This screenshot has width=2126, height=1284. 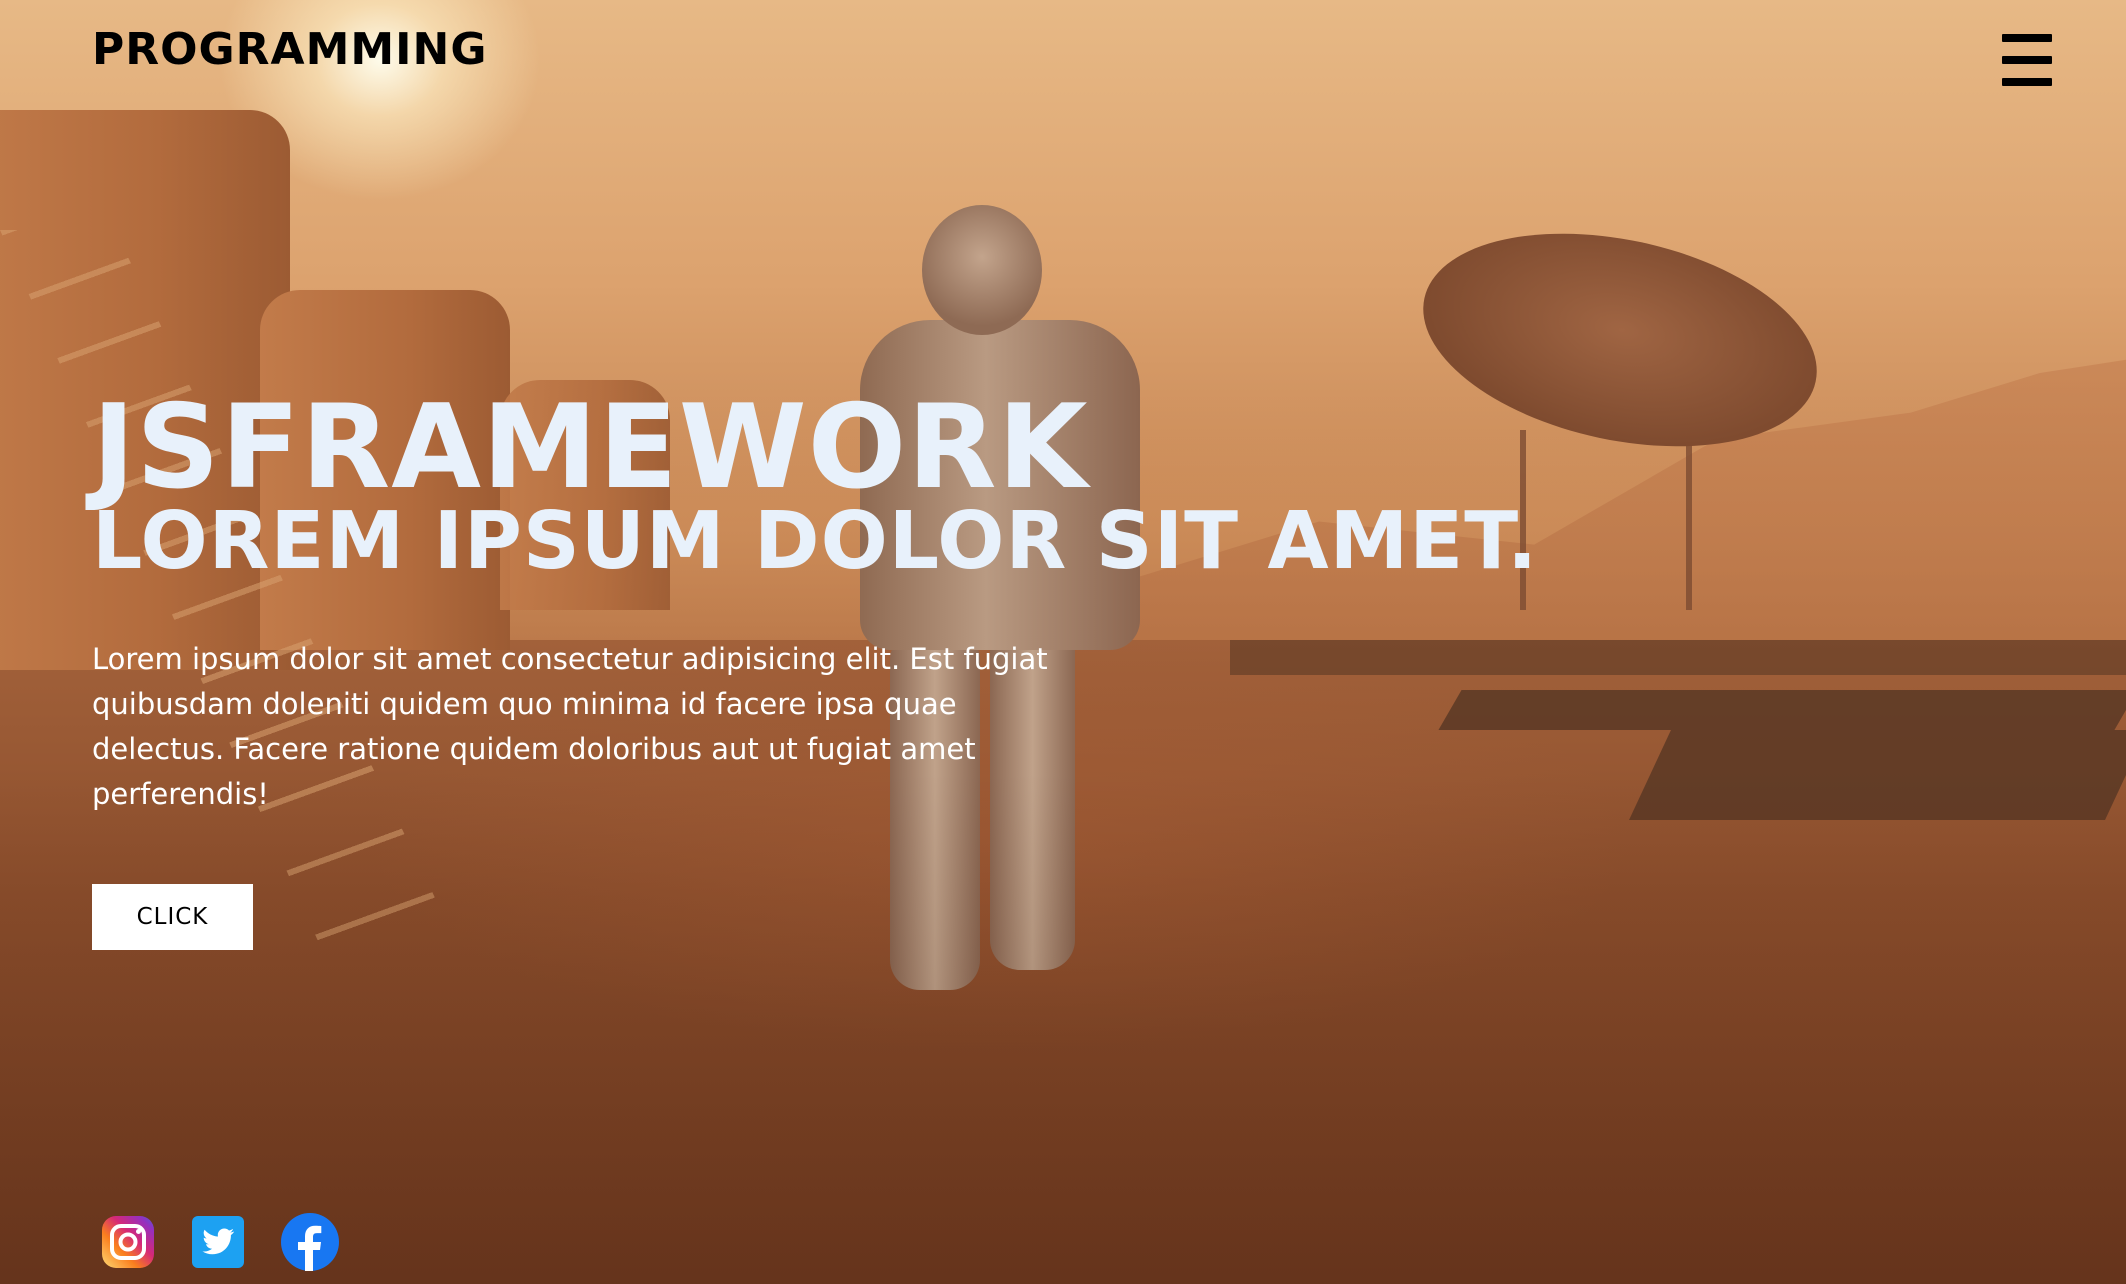 I want to click on twitter-icon, so click(x=218, y=1242).